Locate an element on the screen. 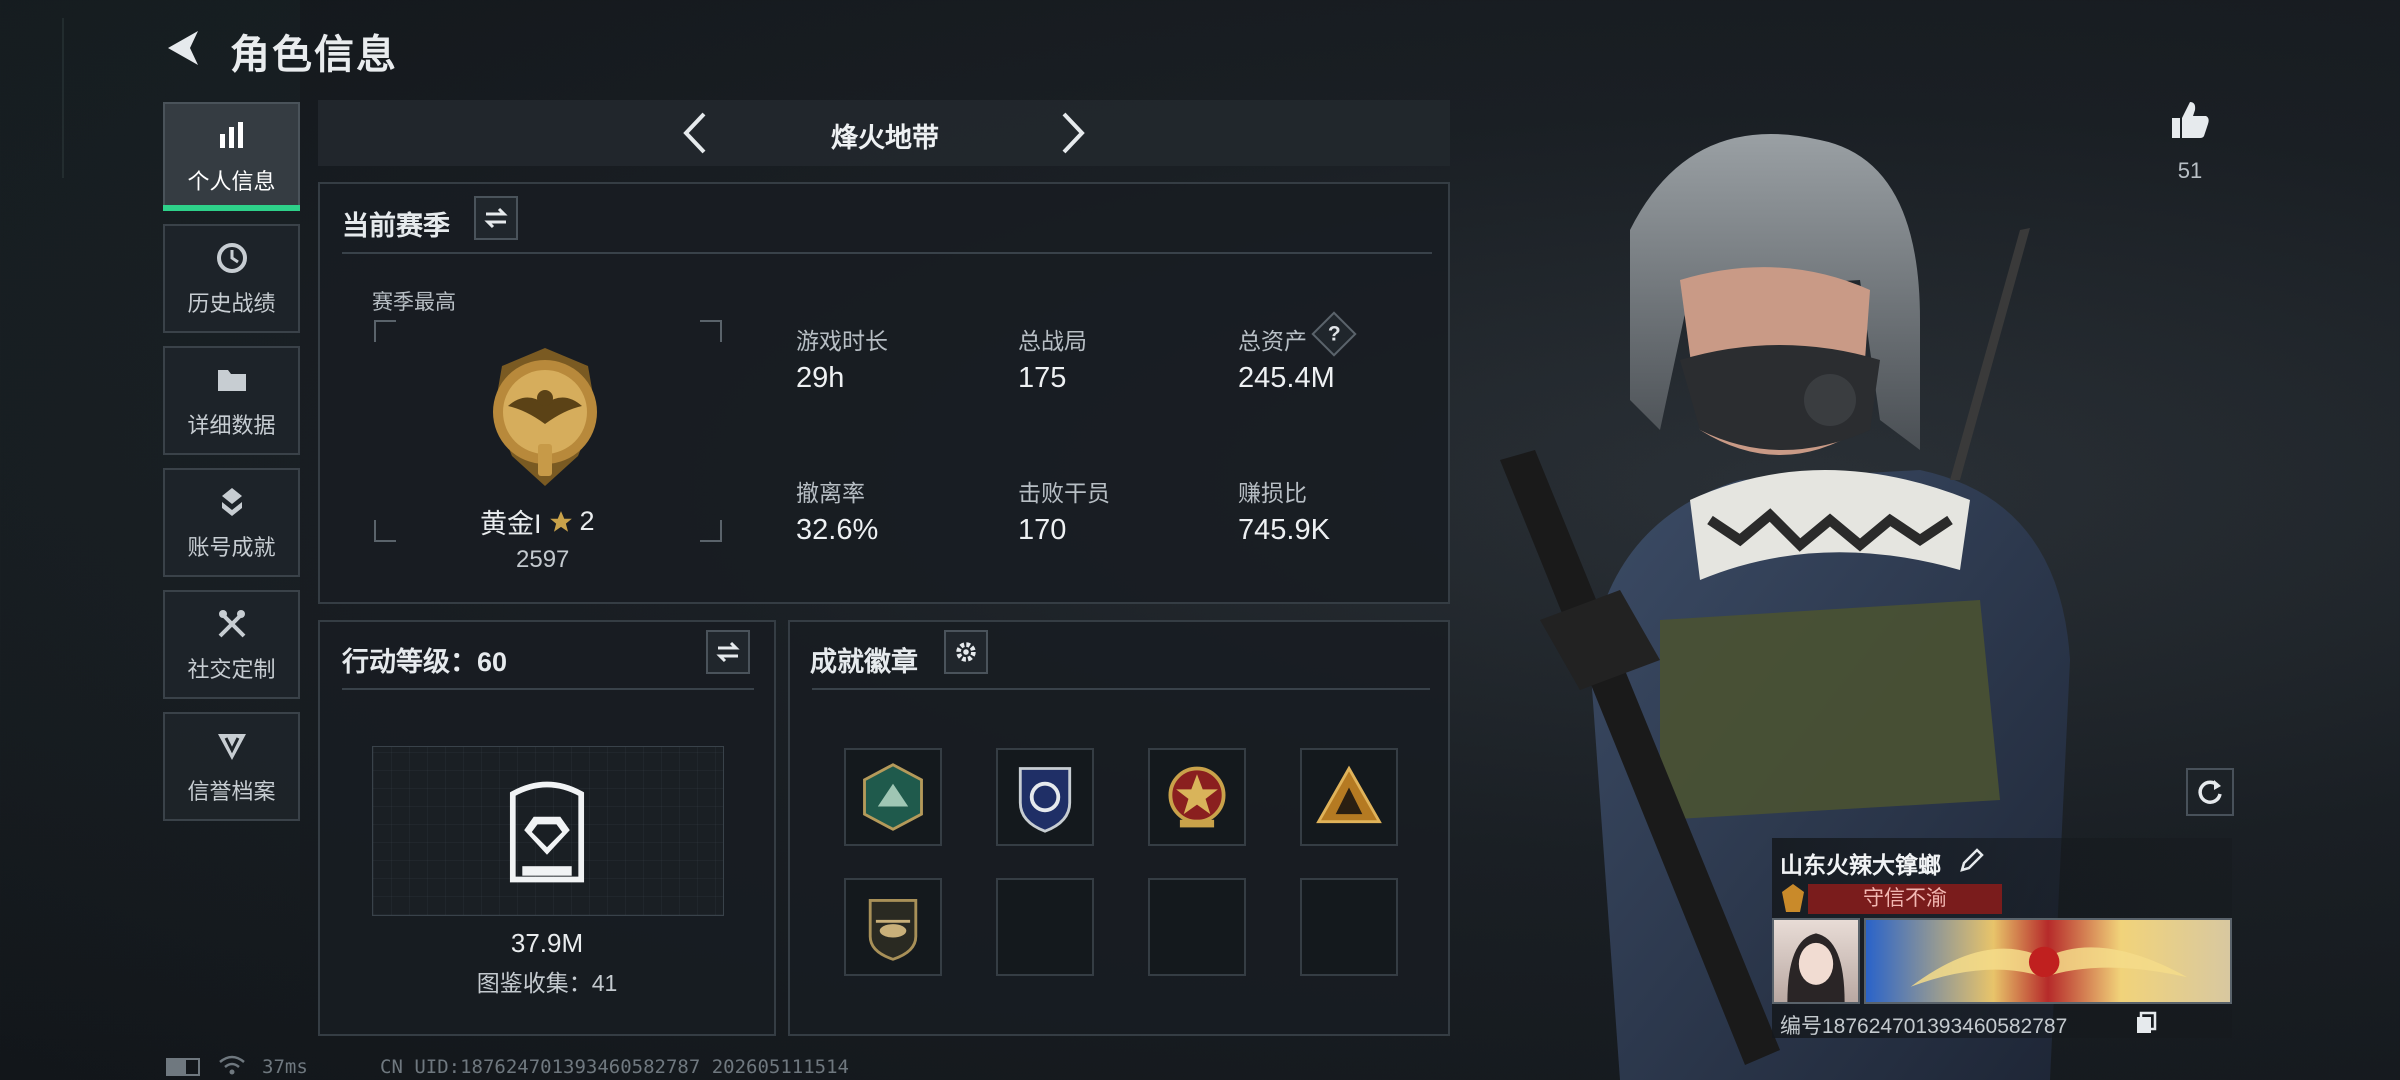  season-switch-button is located at coordinates (496, 218).